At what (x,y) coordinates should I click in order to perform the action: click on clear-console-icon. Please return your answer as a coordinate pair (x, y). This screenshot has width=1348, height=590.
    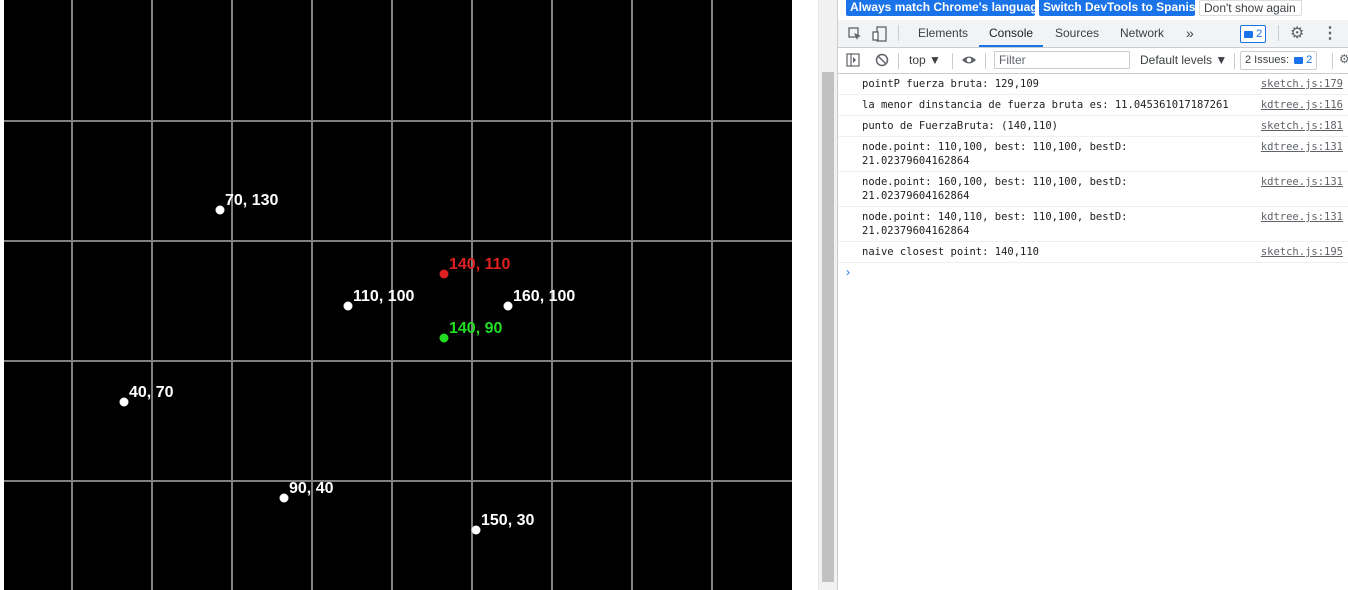
    Looking at the image, I should click on (882, 61).